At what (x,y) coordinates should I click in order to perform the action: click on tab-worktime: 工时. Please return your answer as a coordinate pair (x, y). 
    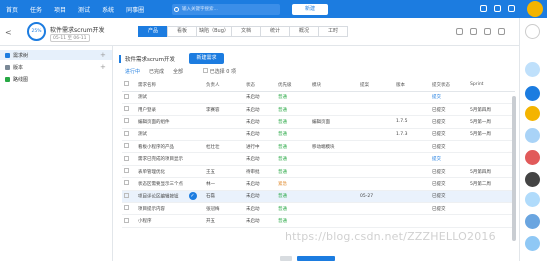
    Looking at the image, I should click on (333, 31).